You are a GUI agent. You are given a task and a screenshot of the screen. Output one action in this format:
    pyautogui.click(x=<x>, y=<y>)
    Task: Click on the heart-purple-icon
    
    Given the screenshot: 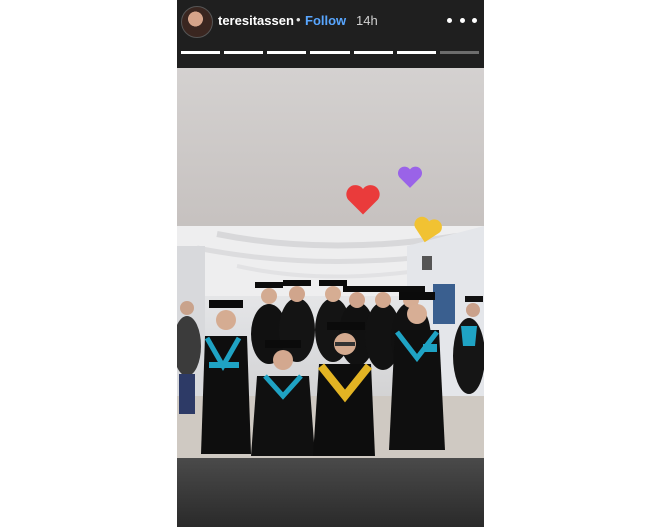 What is the action you would take?
    pyautogui.click(x=410, y=177)
    